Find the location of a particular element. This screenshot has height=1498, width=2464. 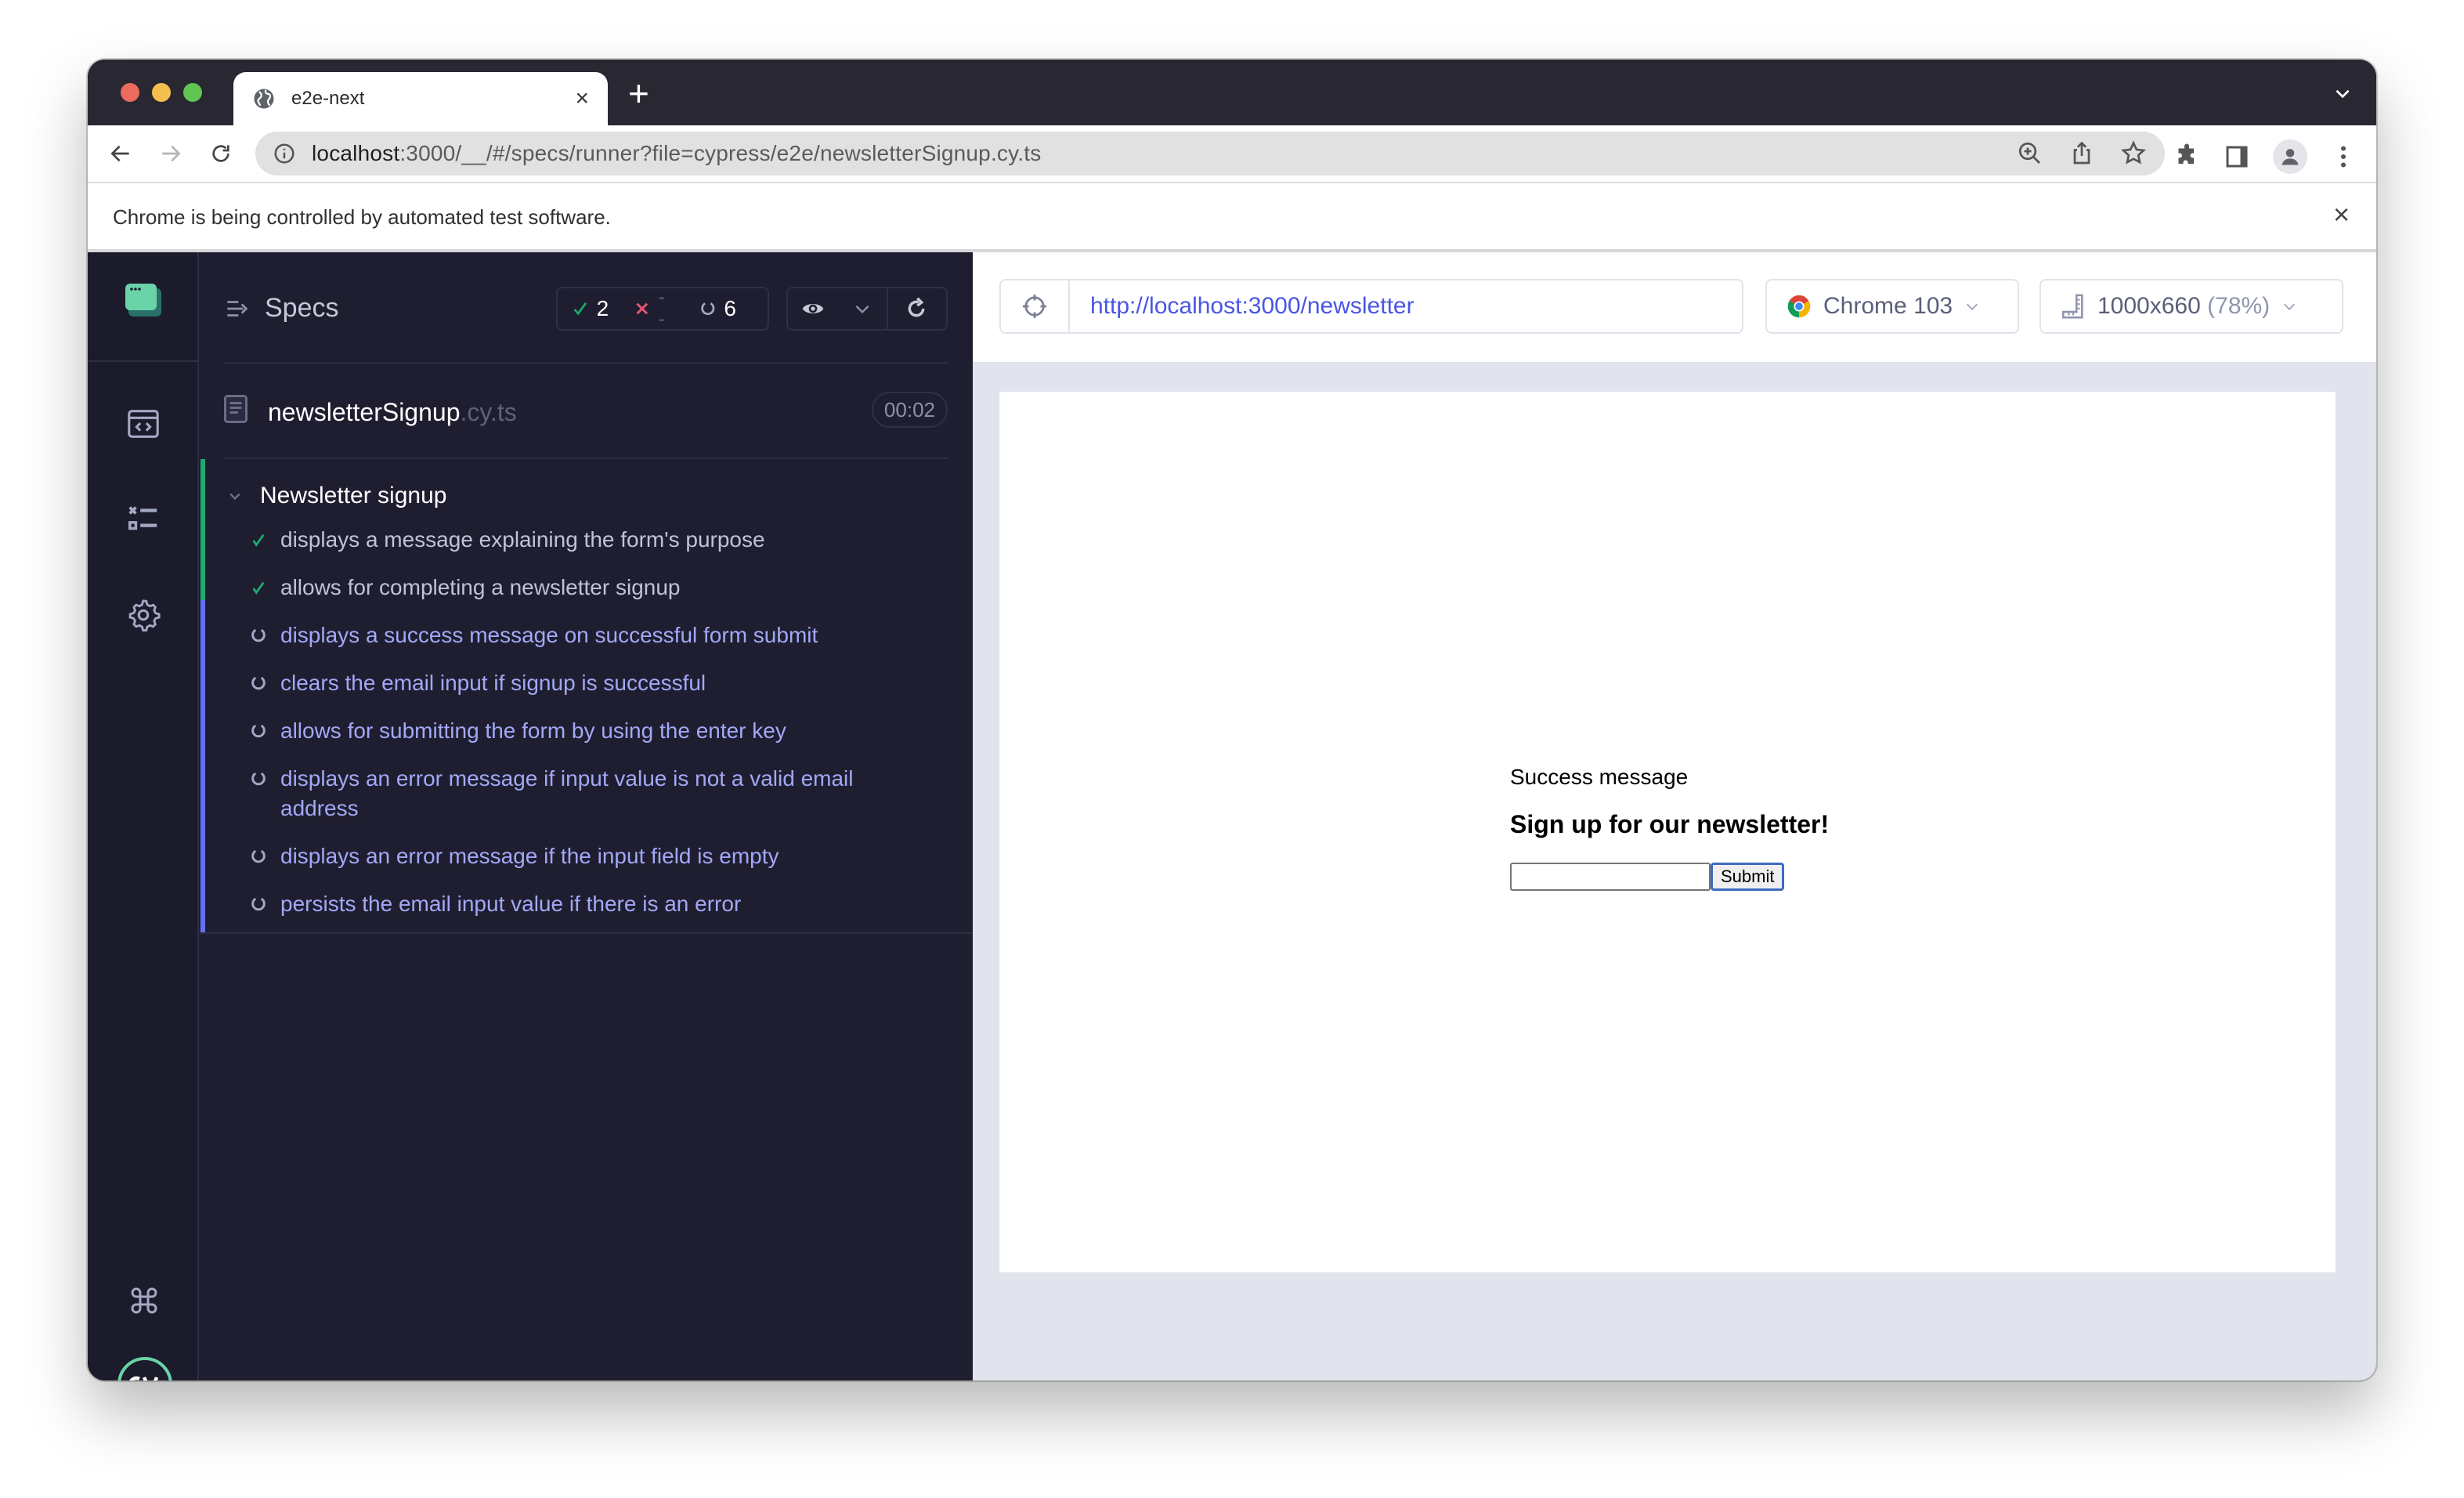

crosshair-icon is located at coordinates (1034, 306).